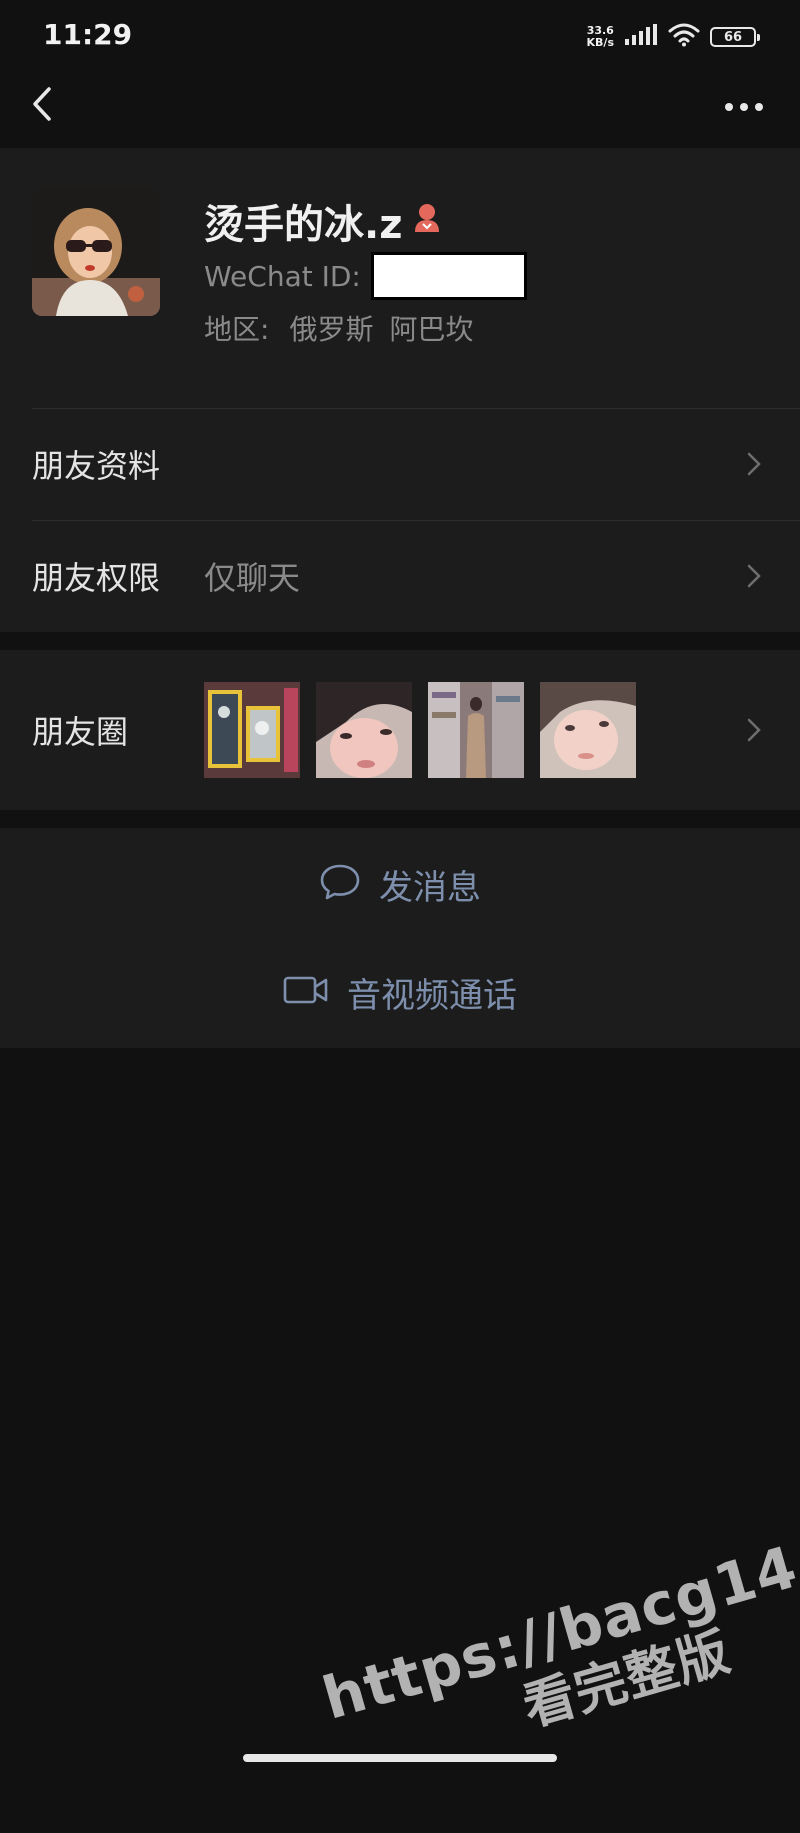  Describe the element at coordinates (252, 578) in the screenshot. I see `friend-permission-value: 仅聊天` at that location.